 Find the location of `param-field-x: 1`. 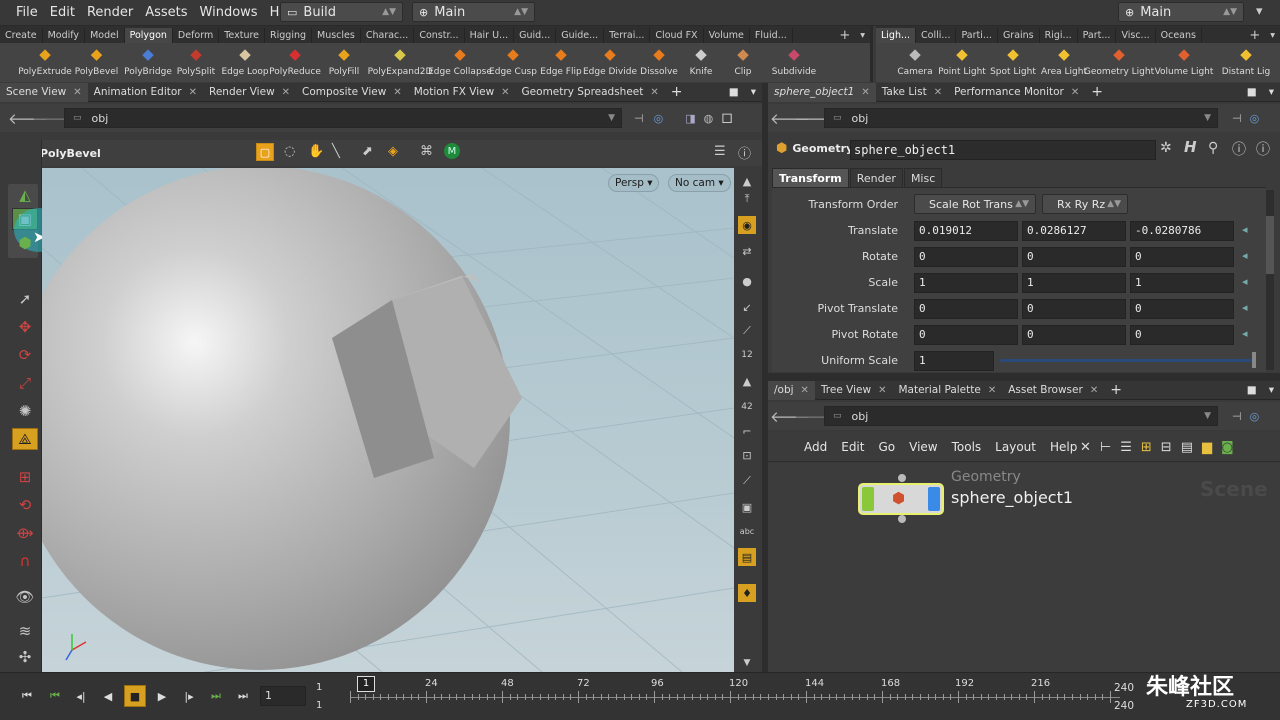

param-field-x: 1 is located at coordinates (966, 283).